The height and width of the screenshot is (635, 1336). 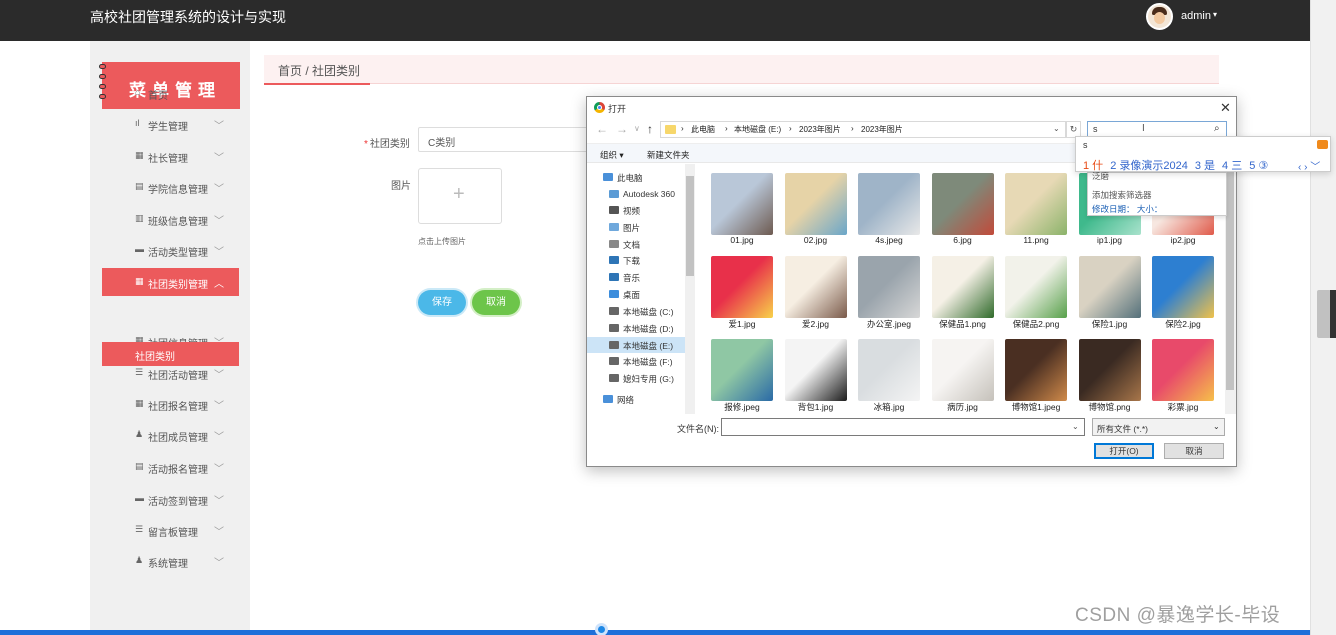 I want to click on nav-pane-item: 桌面, so click(x=637, y=294).